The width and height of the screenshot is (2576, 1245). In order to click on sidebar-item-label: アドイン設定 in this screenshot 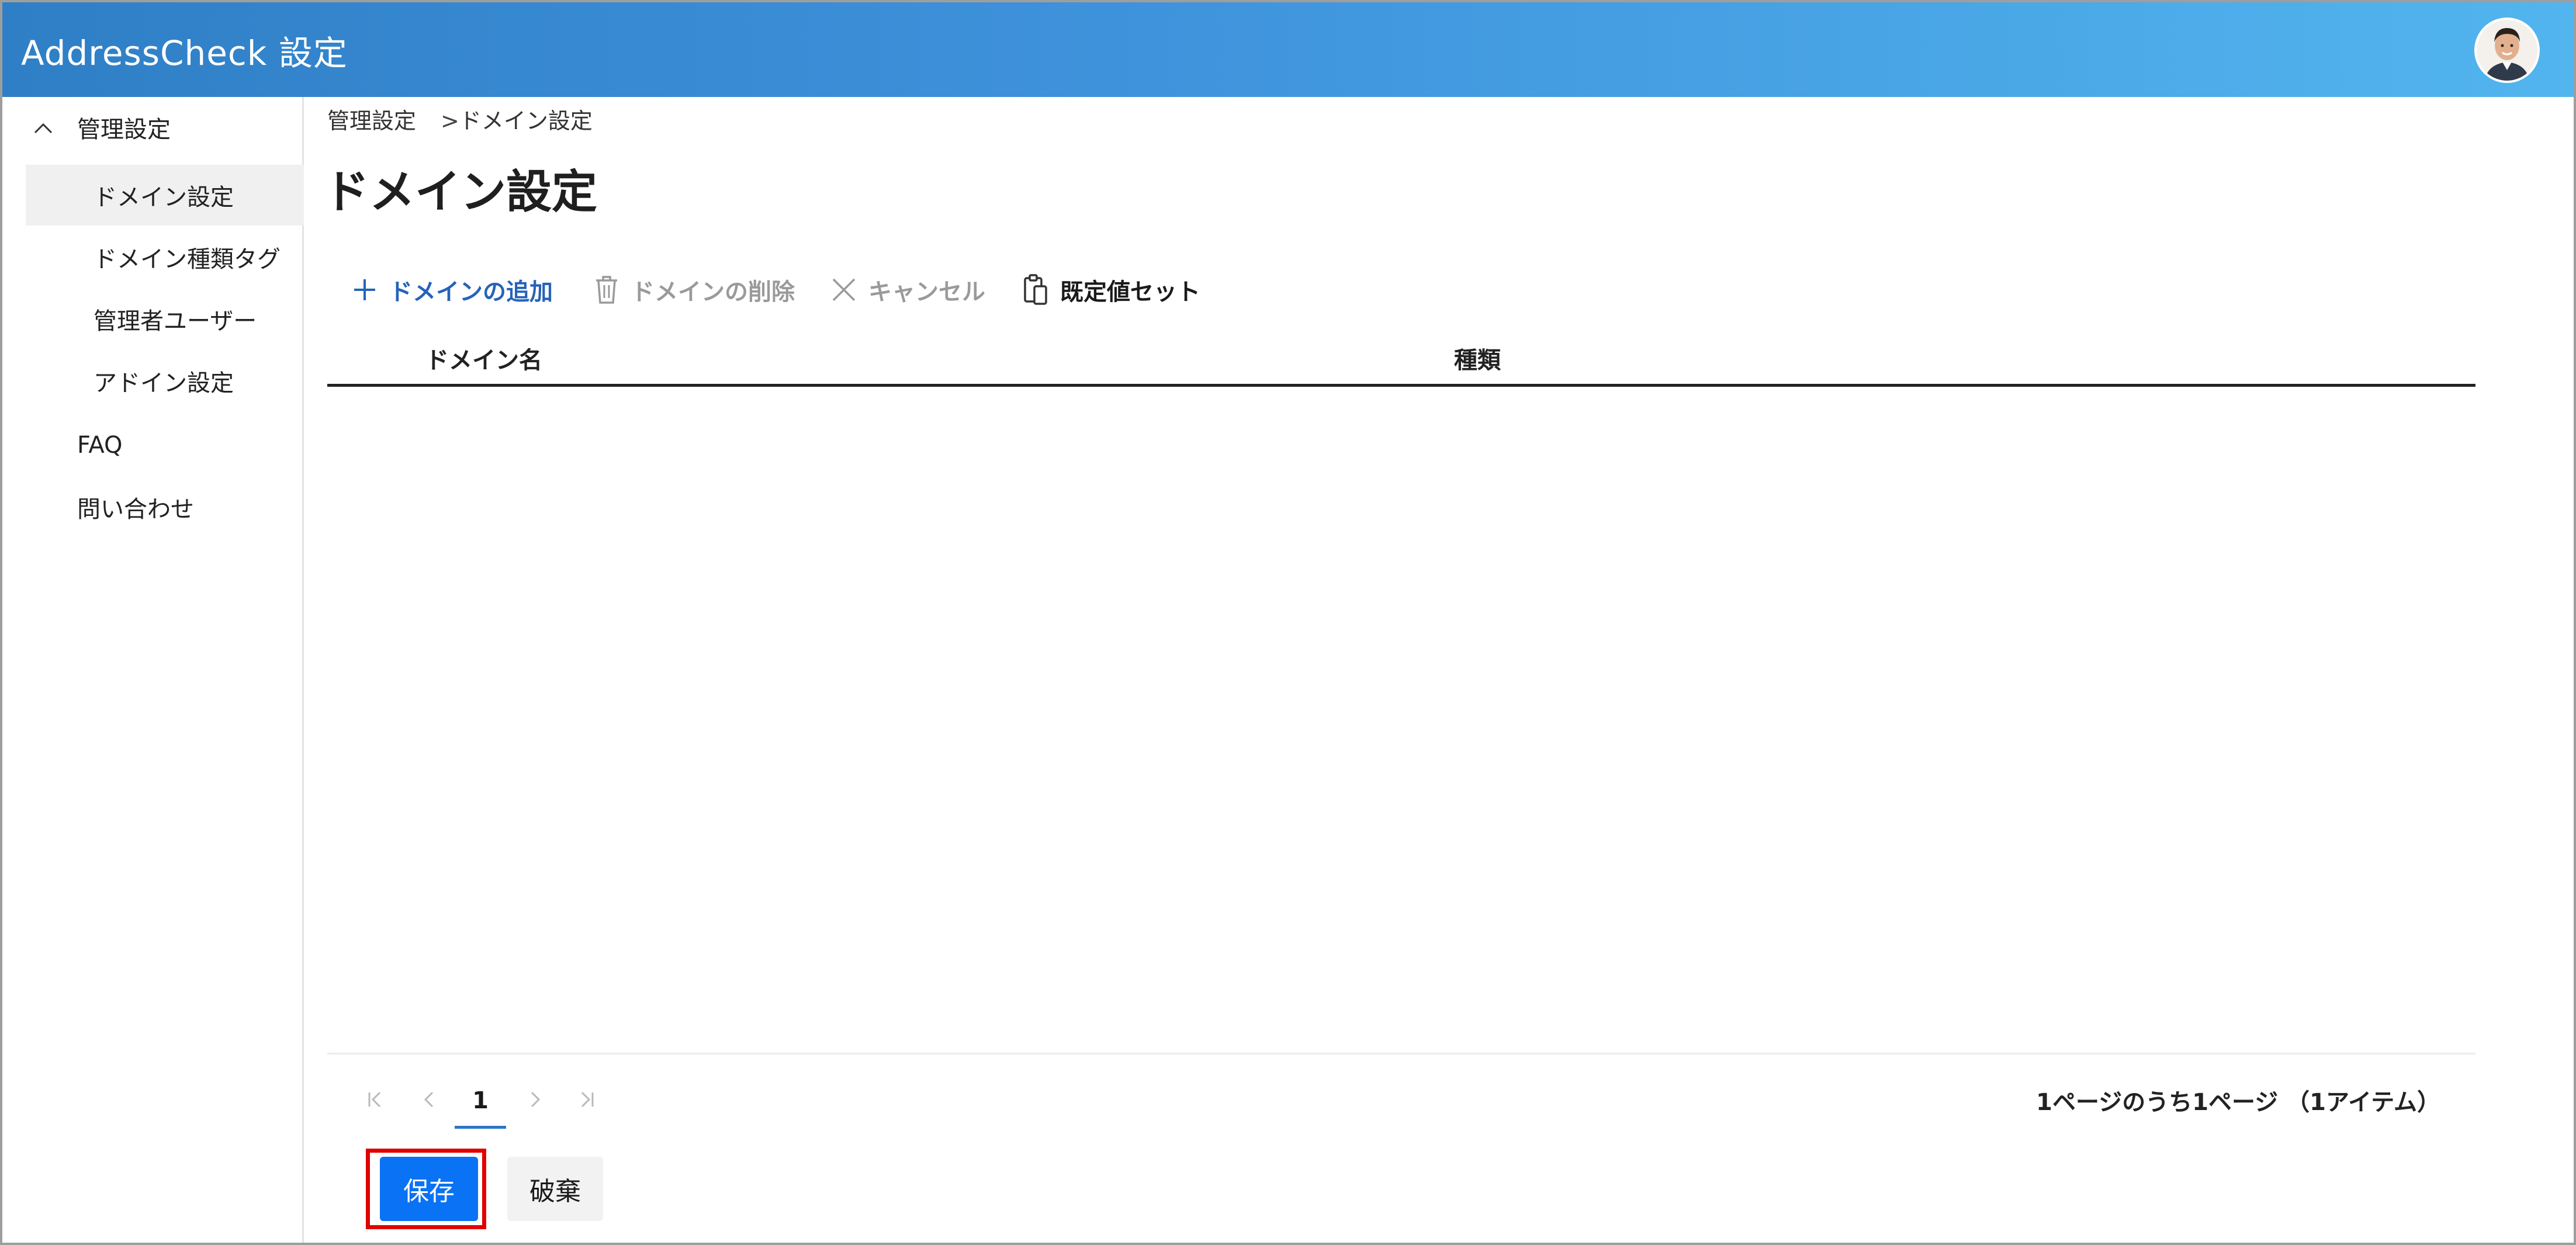, I will do `click(164, 383)`.